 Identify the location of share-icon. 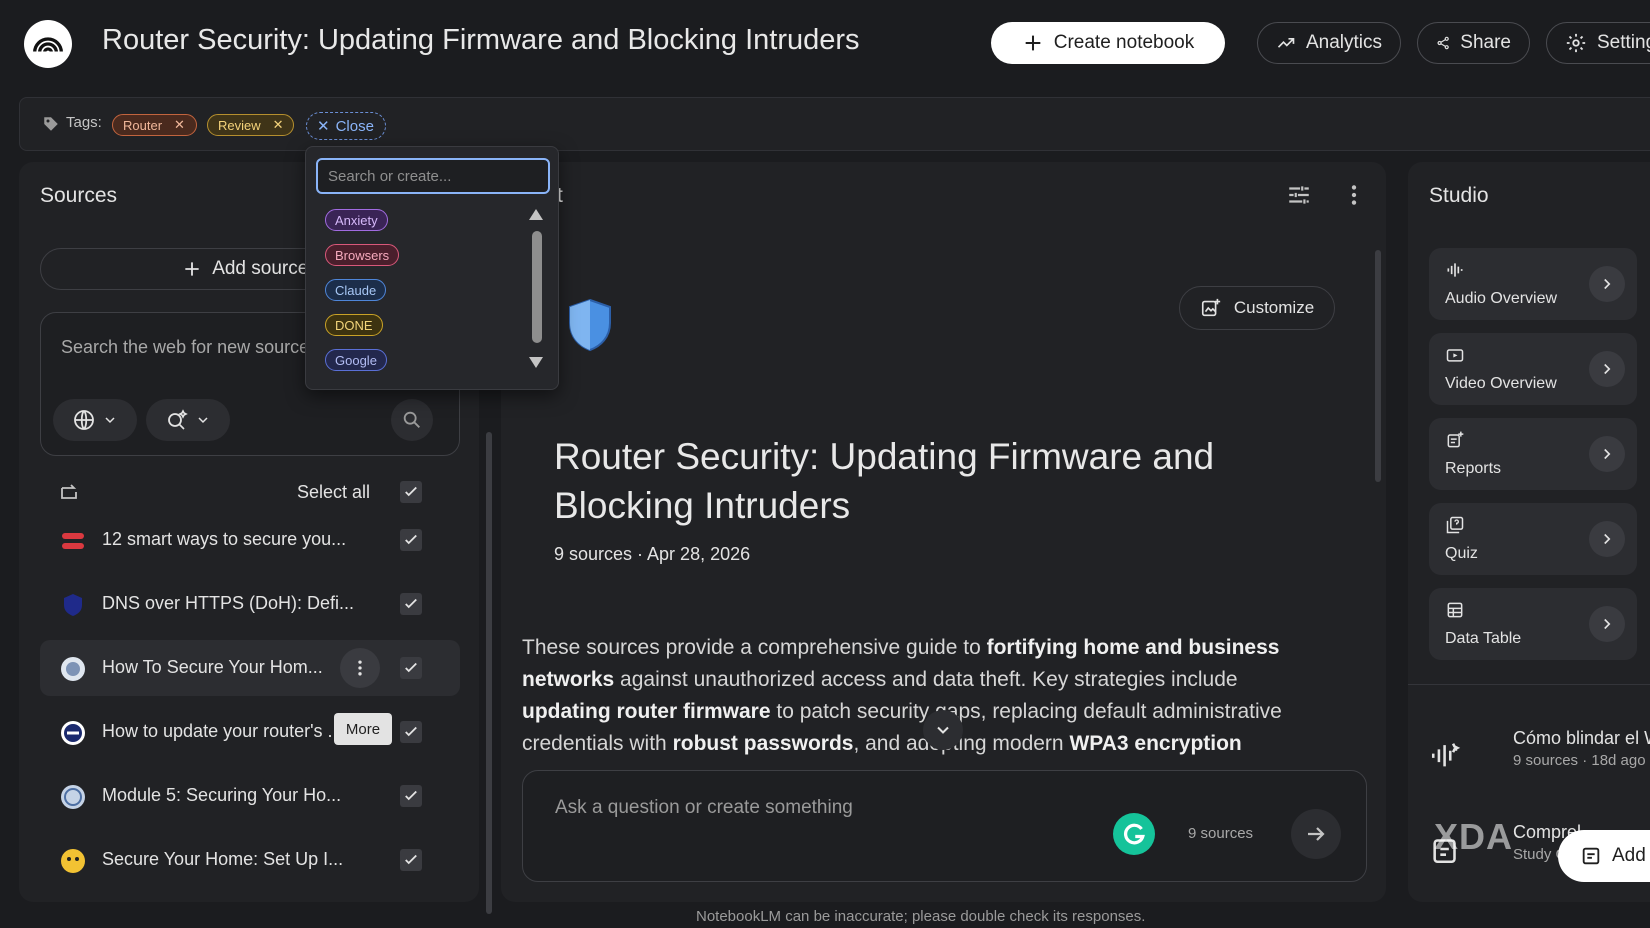
(1443, 43).